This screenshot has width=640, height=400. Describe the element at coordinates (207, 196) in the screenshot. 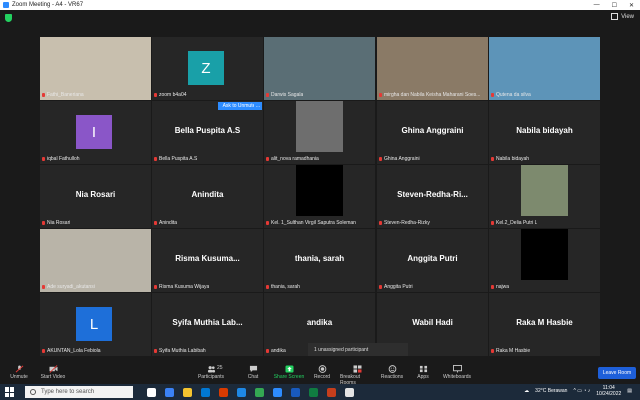

I see `participant-tile: Anindita Anindita` at that location.